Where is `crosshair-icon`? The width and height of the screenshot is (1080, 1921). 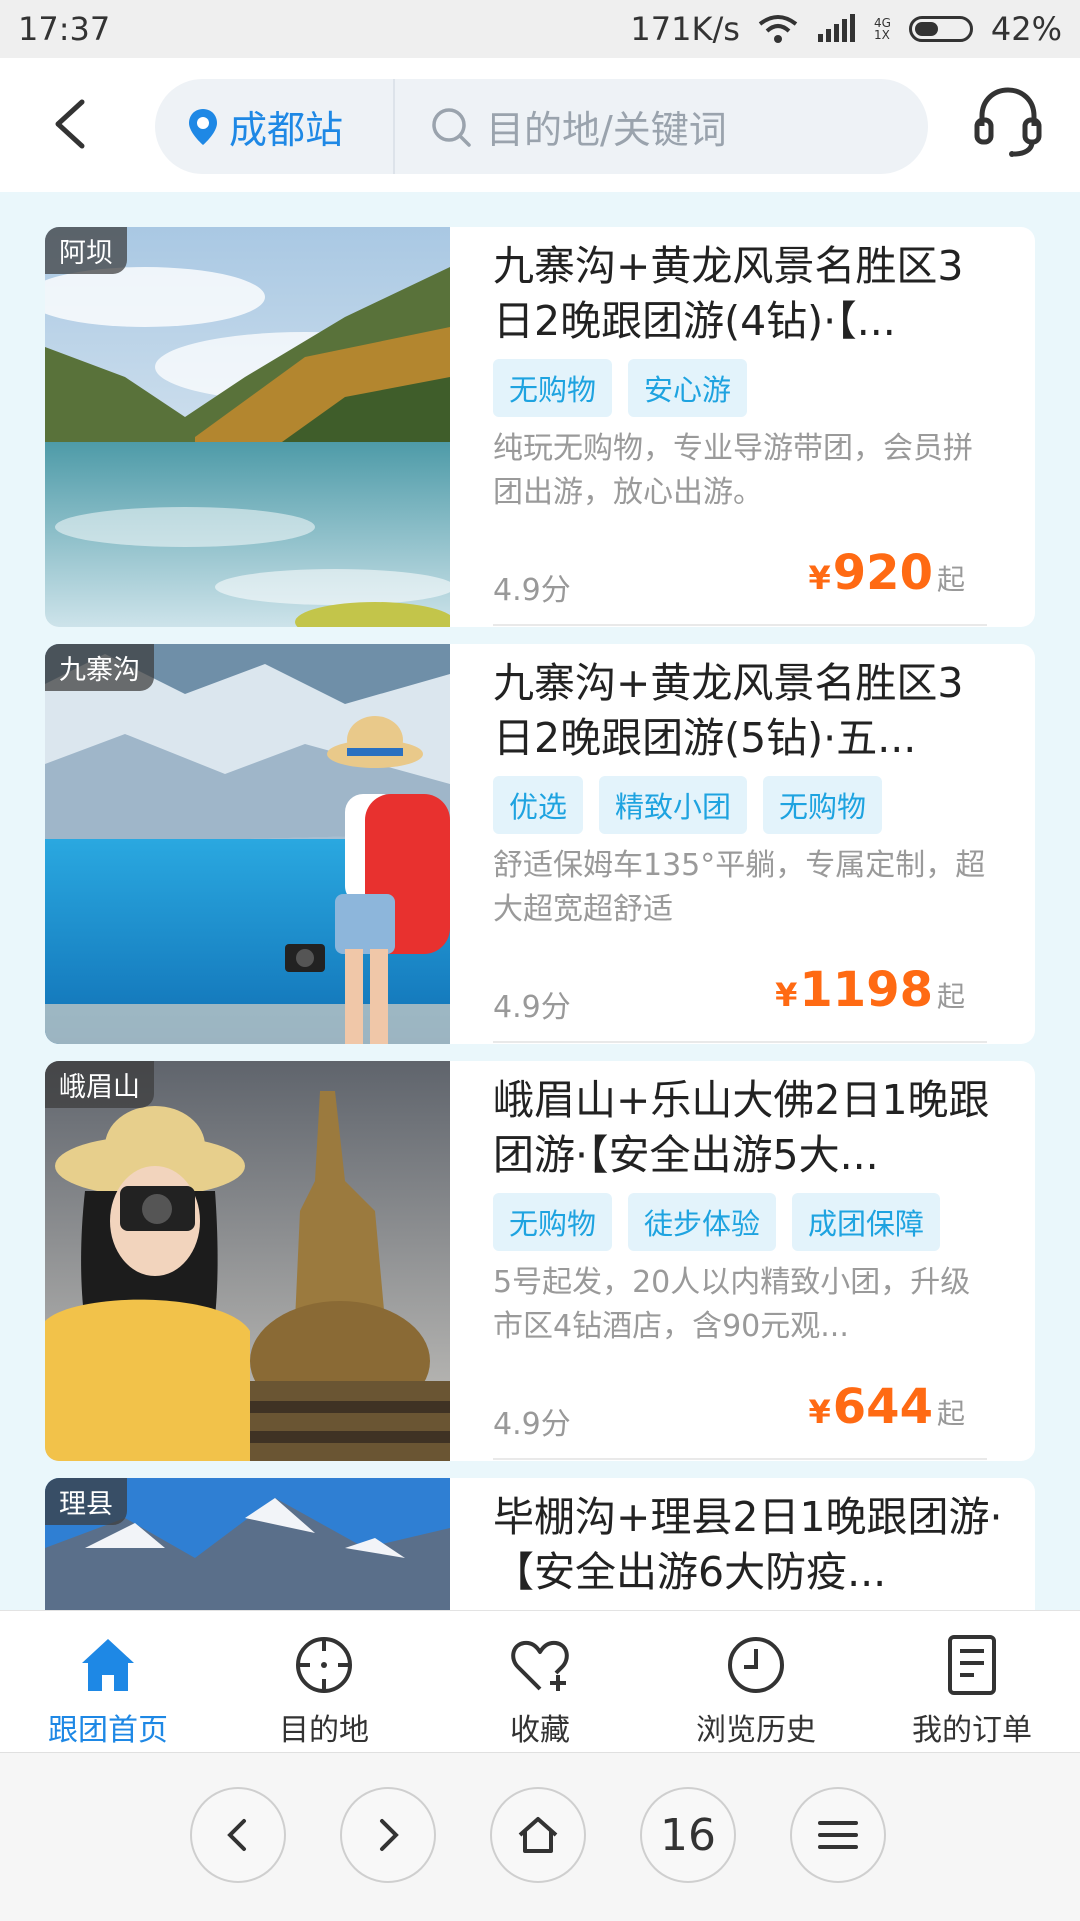
crosshair-icon is located at coordinates (324, 1665).